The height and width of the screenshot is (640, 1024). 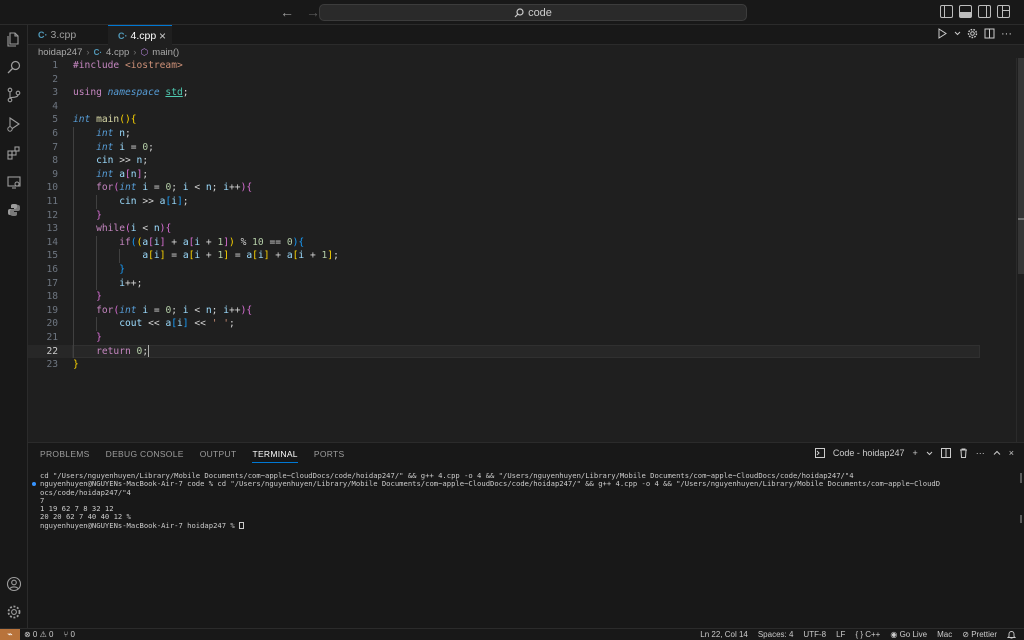 What do you see at coordinates (504, 256) in the screenshot?
I see `code-line: 15 a[i] = a[i + 1] = a[i] + a[i + 1];` at bounding box center [504, 256].